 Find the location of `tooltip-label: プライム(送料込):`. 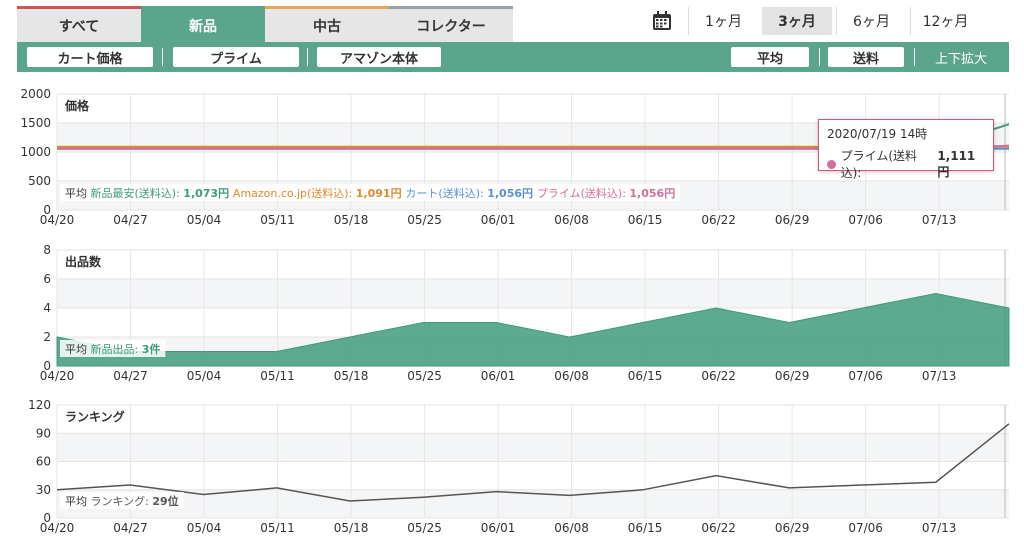

tooltip-label: プライム(送料込): is located at coordinates (879, 164).